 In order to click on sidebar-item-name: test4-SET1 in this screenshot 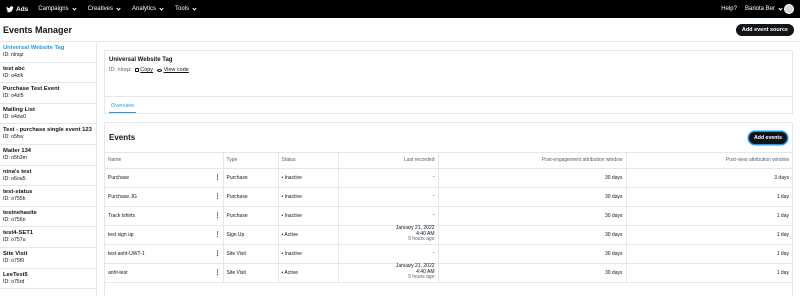, I will do `click(18, 233)`.